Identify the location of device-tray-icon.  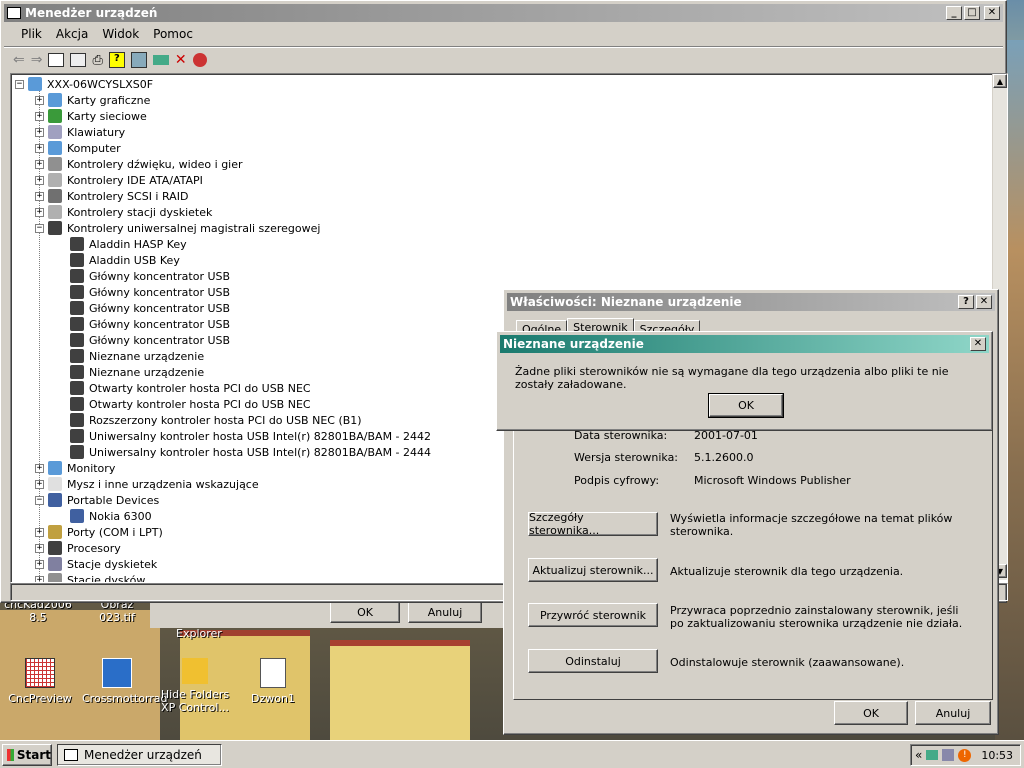
(948, 755).